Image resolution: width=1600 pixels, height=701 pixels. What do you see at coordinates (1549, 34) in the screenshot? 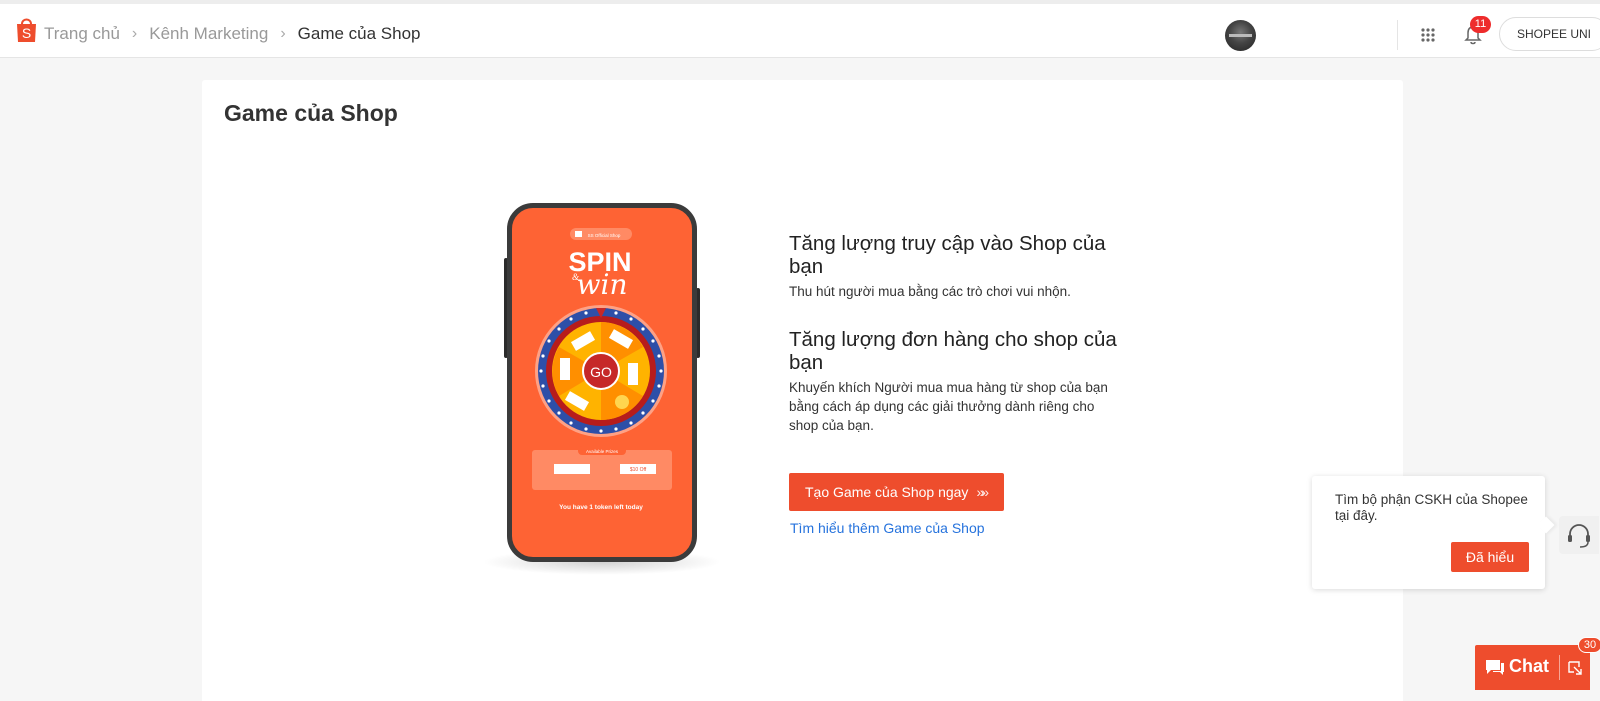
I see `shop-account-button: SHOPEE UNI` at bounding box center [1549, 34].